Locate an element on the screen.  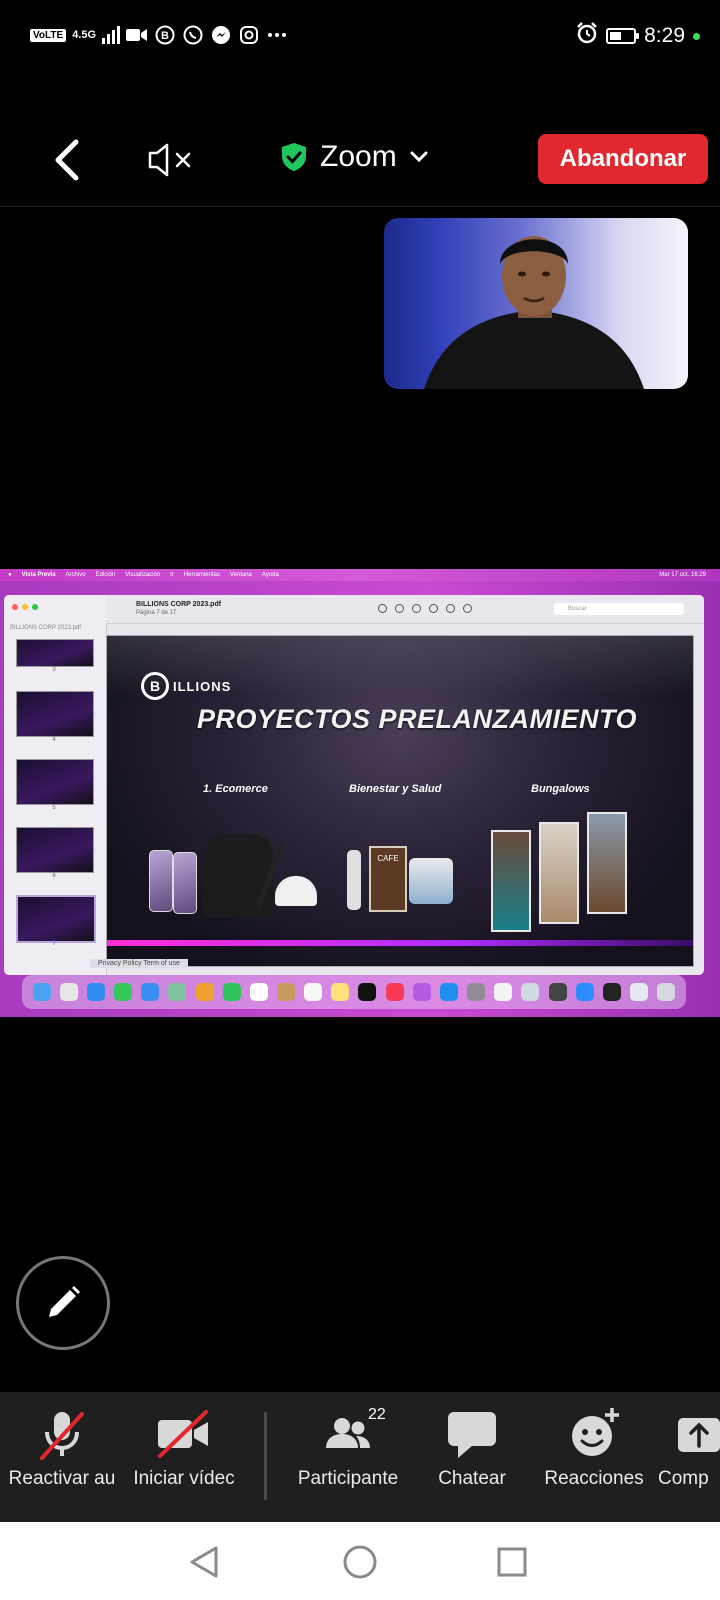
rotate-icon is located at coordinates (467, 608).